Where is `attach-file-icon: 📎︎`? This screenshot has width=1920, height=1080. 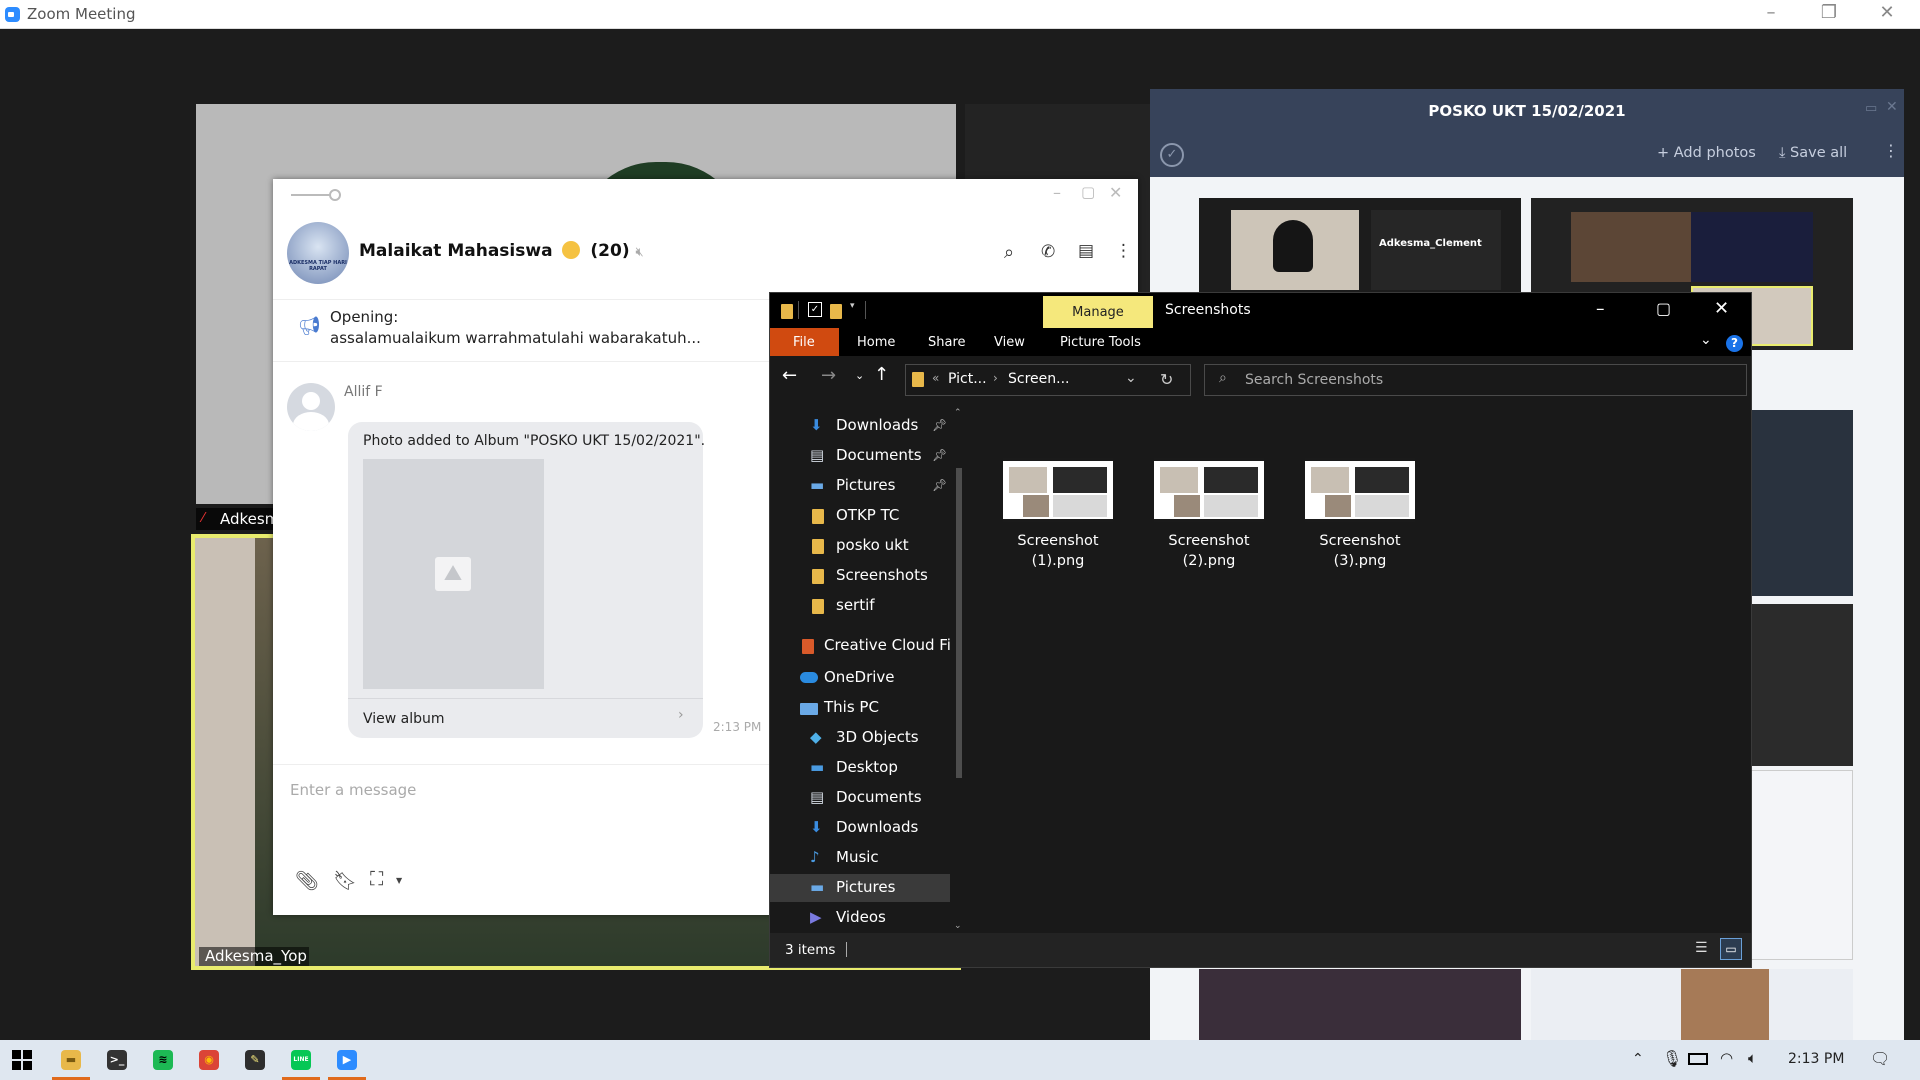 attach-file-icon: 📎︎ is located at coordinates (307, 880).